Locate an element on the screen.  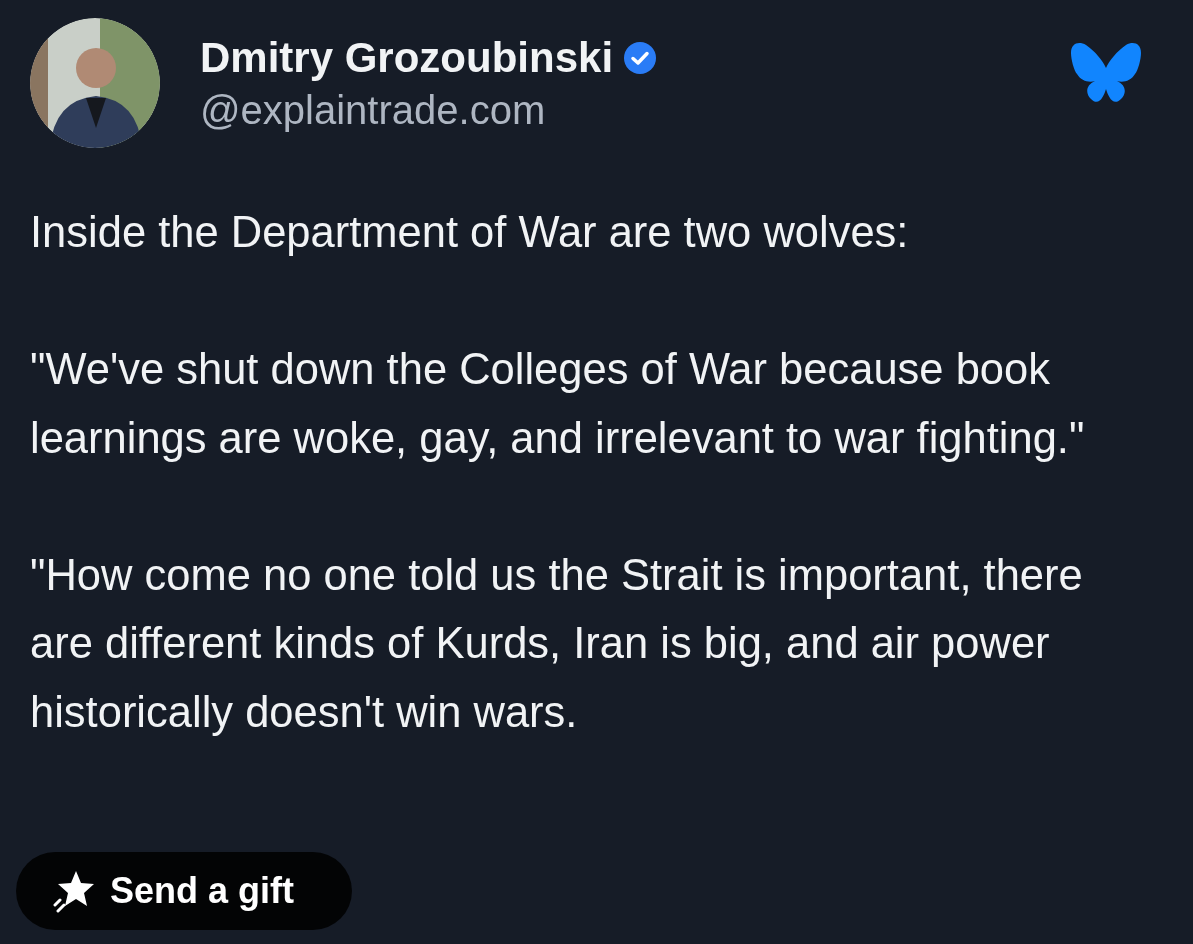
author-name: Dmitry Grozoubinski is located at coordinates (407, 57).